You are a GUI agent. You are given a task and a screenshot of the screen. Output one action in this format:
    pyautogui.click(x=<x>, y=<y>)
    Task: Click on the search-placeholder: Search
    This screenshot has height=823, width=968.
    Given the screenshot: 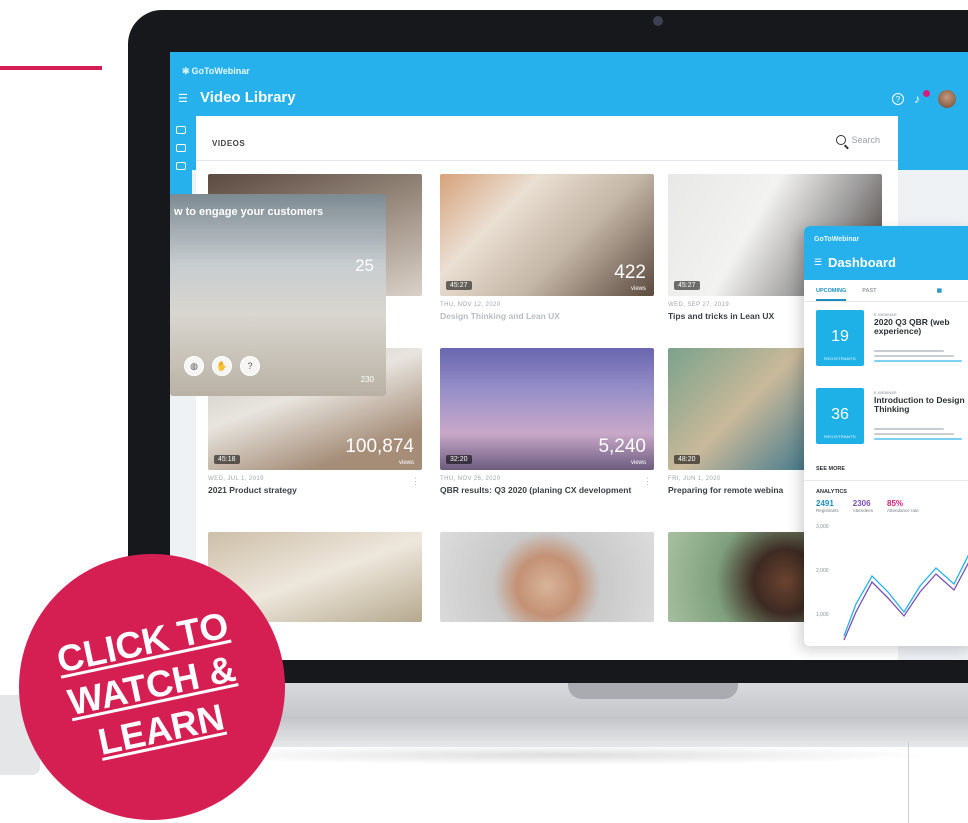 What is the action you would take?
    pyautogui.click(x=865, y=140)
    